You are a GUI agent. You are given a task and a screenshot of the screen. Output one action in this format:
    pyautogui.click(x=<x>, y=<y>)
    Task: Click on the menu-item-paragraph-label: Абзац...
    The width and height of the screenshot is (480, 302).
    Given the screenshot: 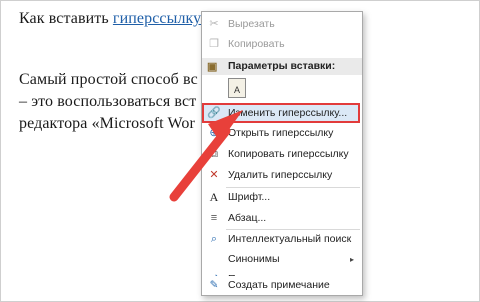 What is the action you would take?
    pyautogui.click(x=247, y=218)
    